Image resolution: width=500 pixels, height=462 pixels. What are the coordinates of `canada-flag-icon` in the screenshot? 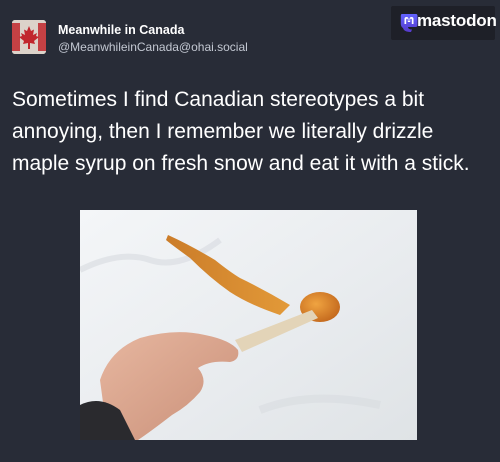 It's located at (29, 37).